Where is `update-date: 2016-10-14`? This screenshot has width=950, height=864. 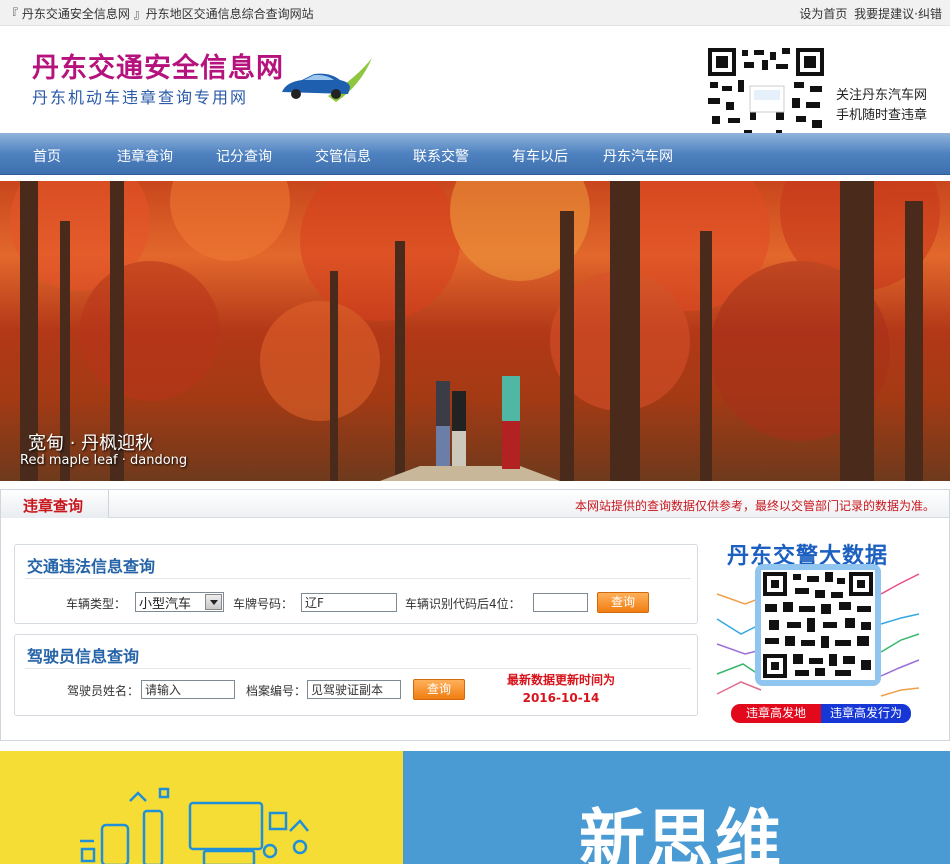
update-date: 2016-10-14 is located at coordinates (561, 698).